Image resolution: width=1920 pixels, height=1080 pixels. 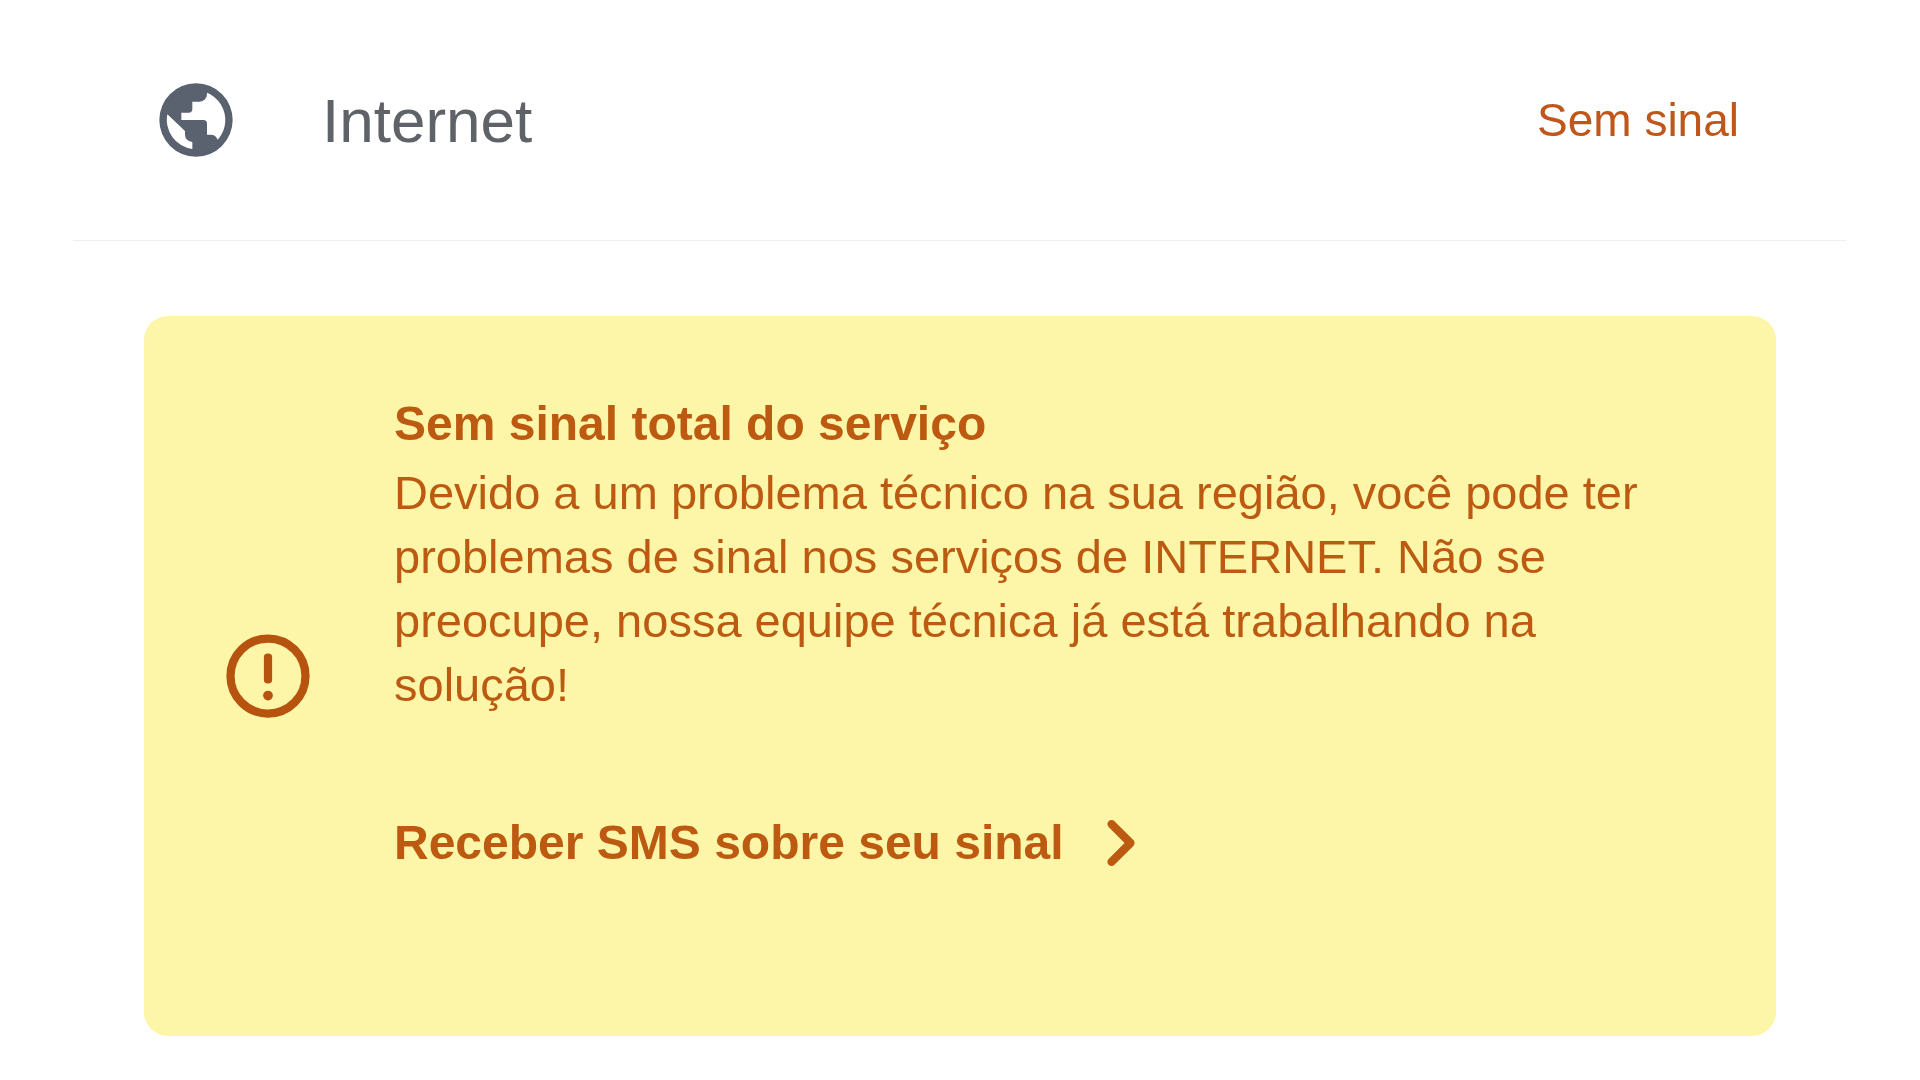 I want to click on status-text: Sem sinal, so click(x=1638, y=120).